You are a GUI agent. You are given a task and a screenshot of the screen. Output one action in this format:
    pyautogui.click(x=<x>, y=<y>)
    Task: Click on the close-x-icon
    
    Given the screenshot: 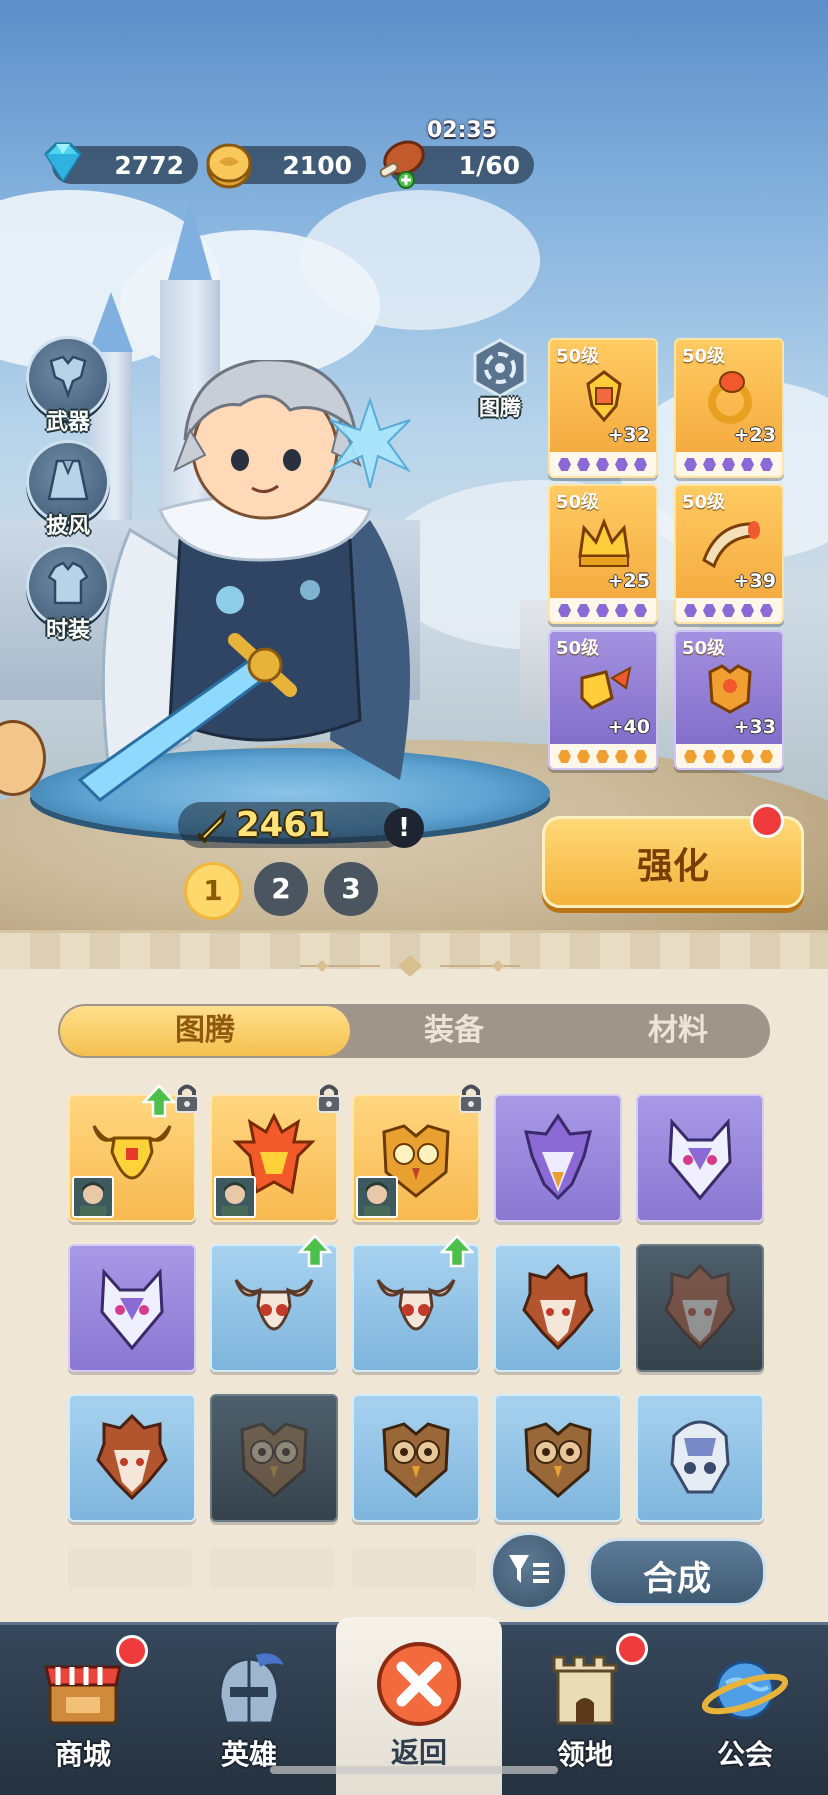 What is the action you would take?
    pyautogui.click(x=419, y=1684)
    